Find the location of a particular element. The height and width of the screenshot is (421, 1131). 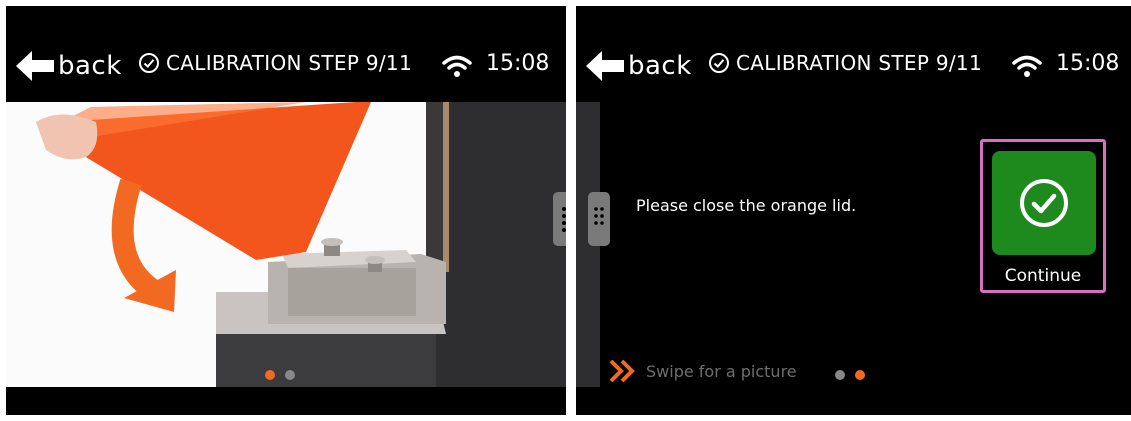

continue-label: Continue is located at coordinates (1043, 276).